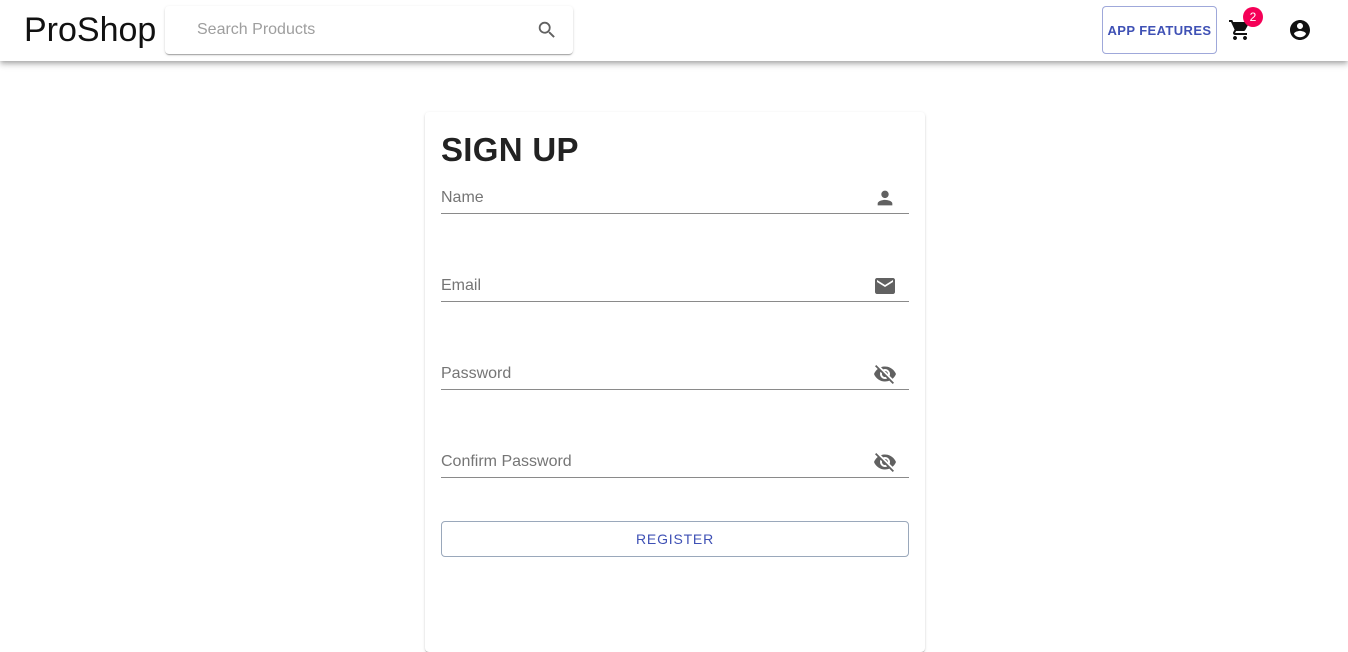  I want to click on name-input, so click(651, 198).